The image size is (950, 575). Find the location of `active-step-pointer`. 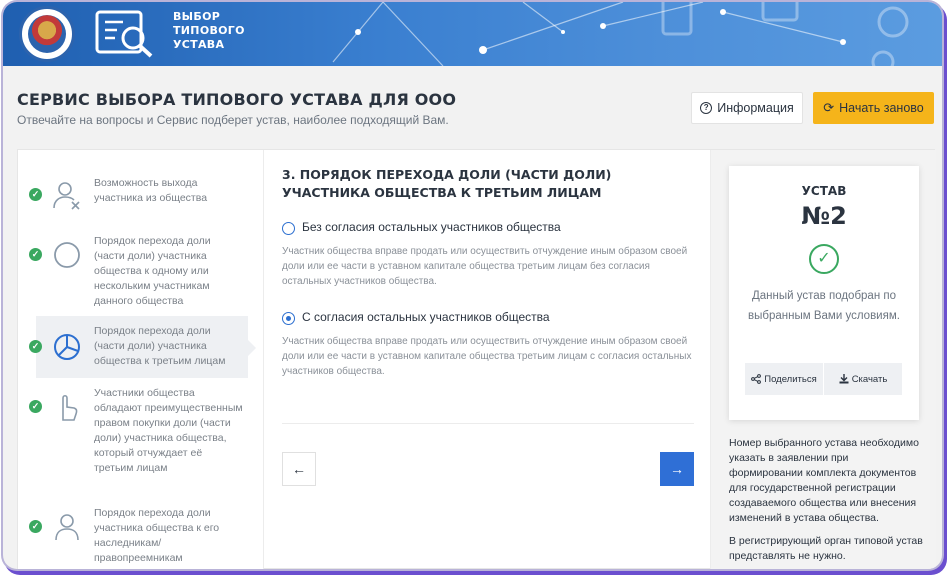

active-step-pointer is located at coordinates (252, 348).